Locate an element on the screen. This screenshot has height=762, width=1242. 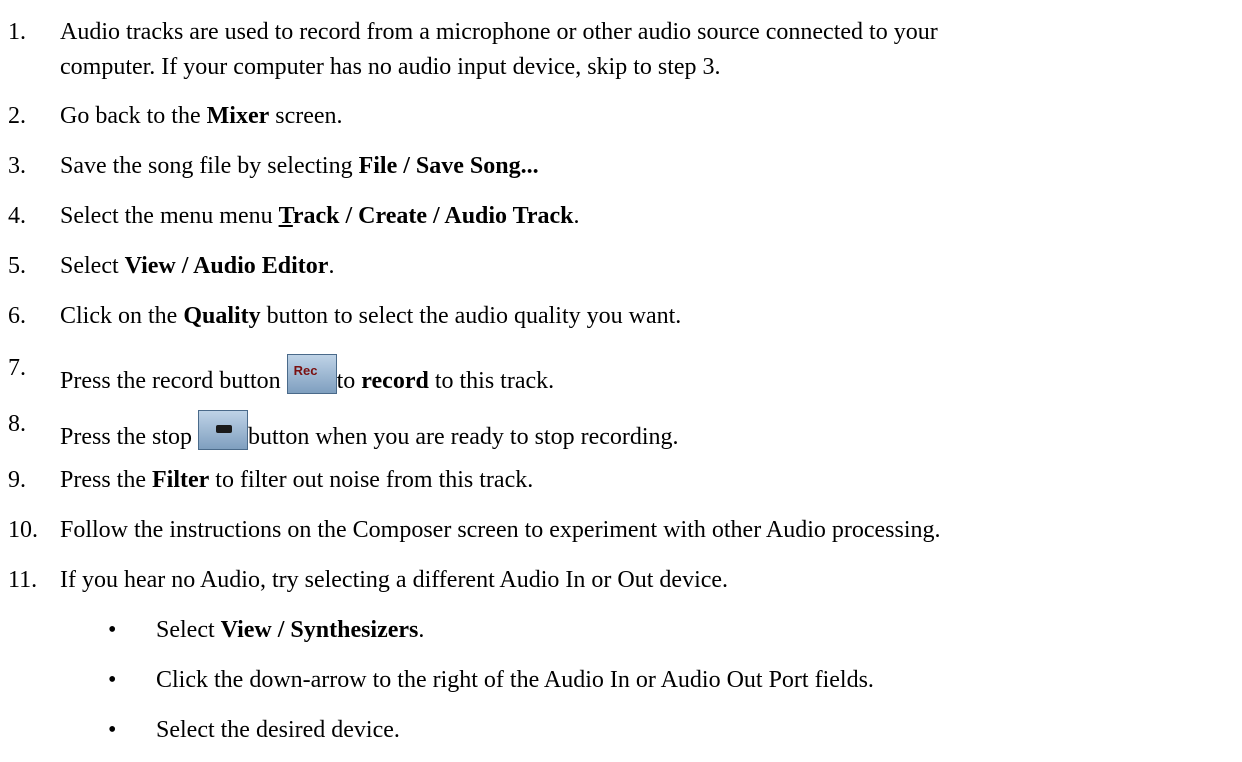
step-number: 5. is located at coordinates (17, 266).